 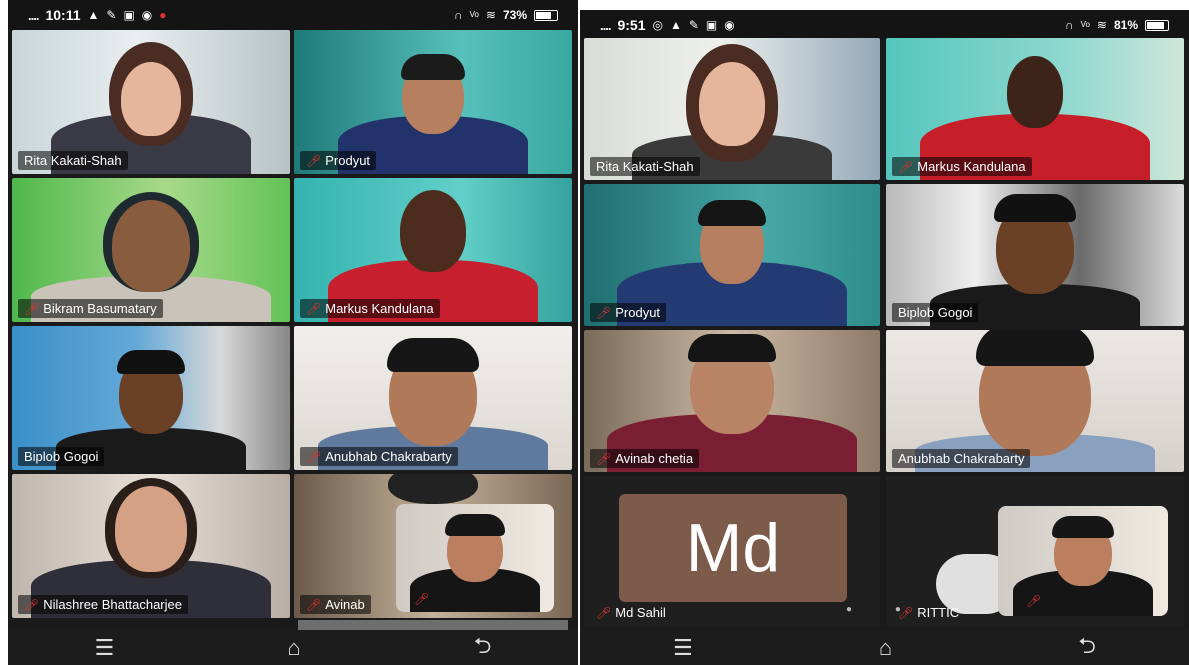 I want to click on video-tile: 🎤︎ Bikram Basumatary, so click(x=151, y=250).